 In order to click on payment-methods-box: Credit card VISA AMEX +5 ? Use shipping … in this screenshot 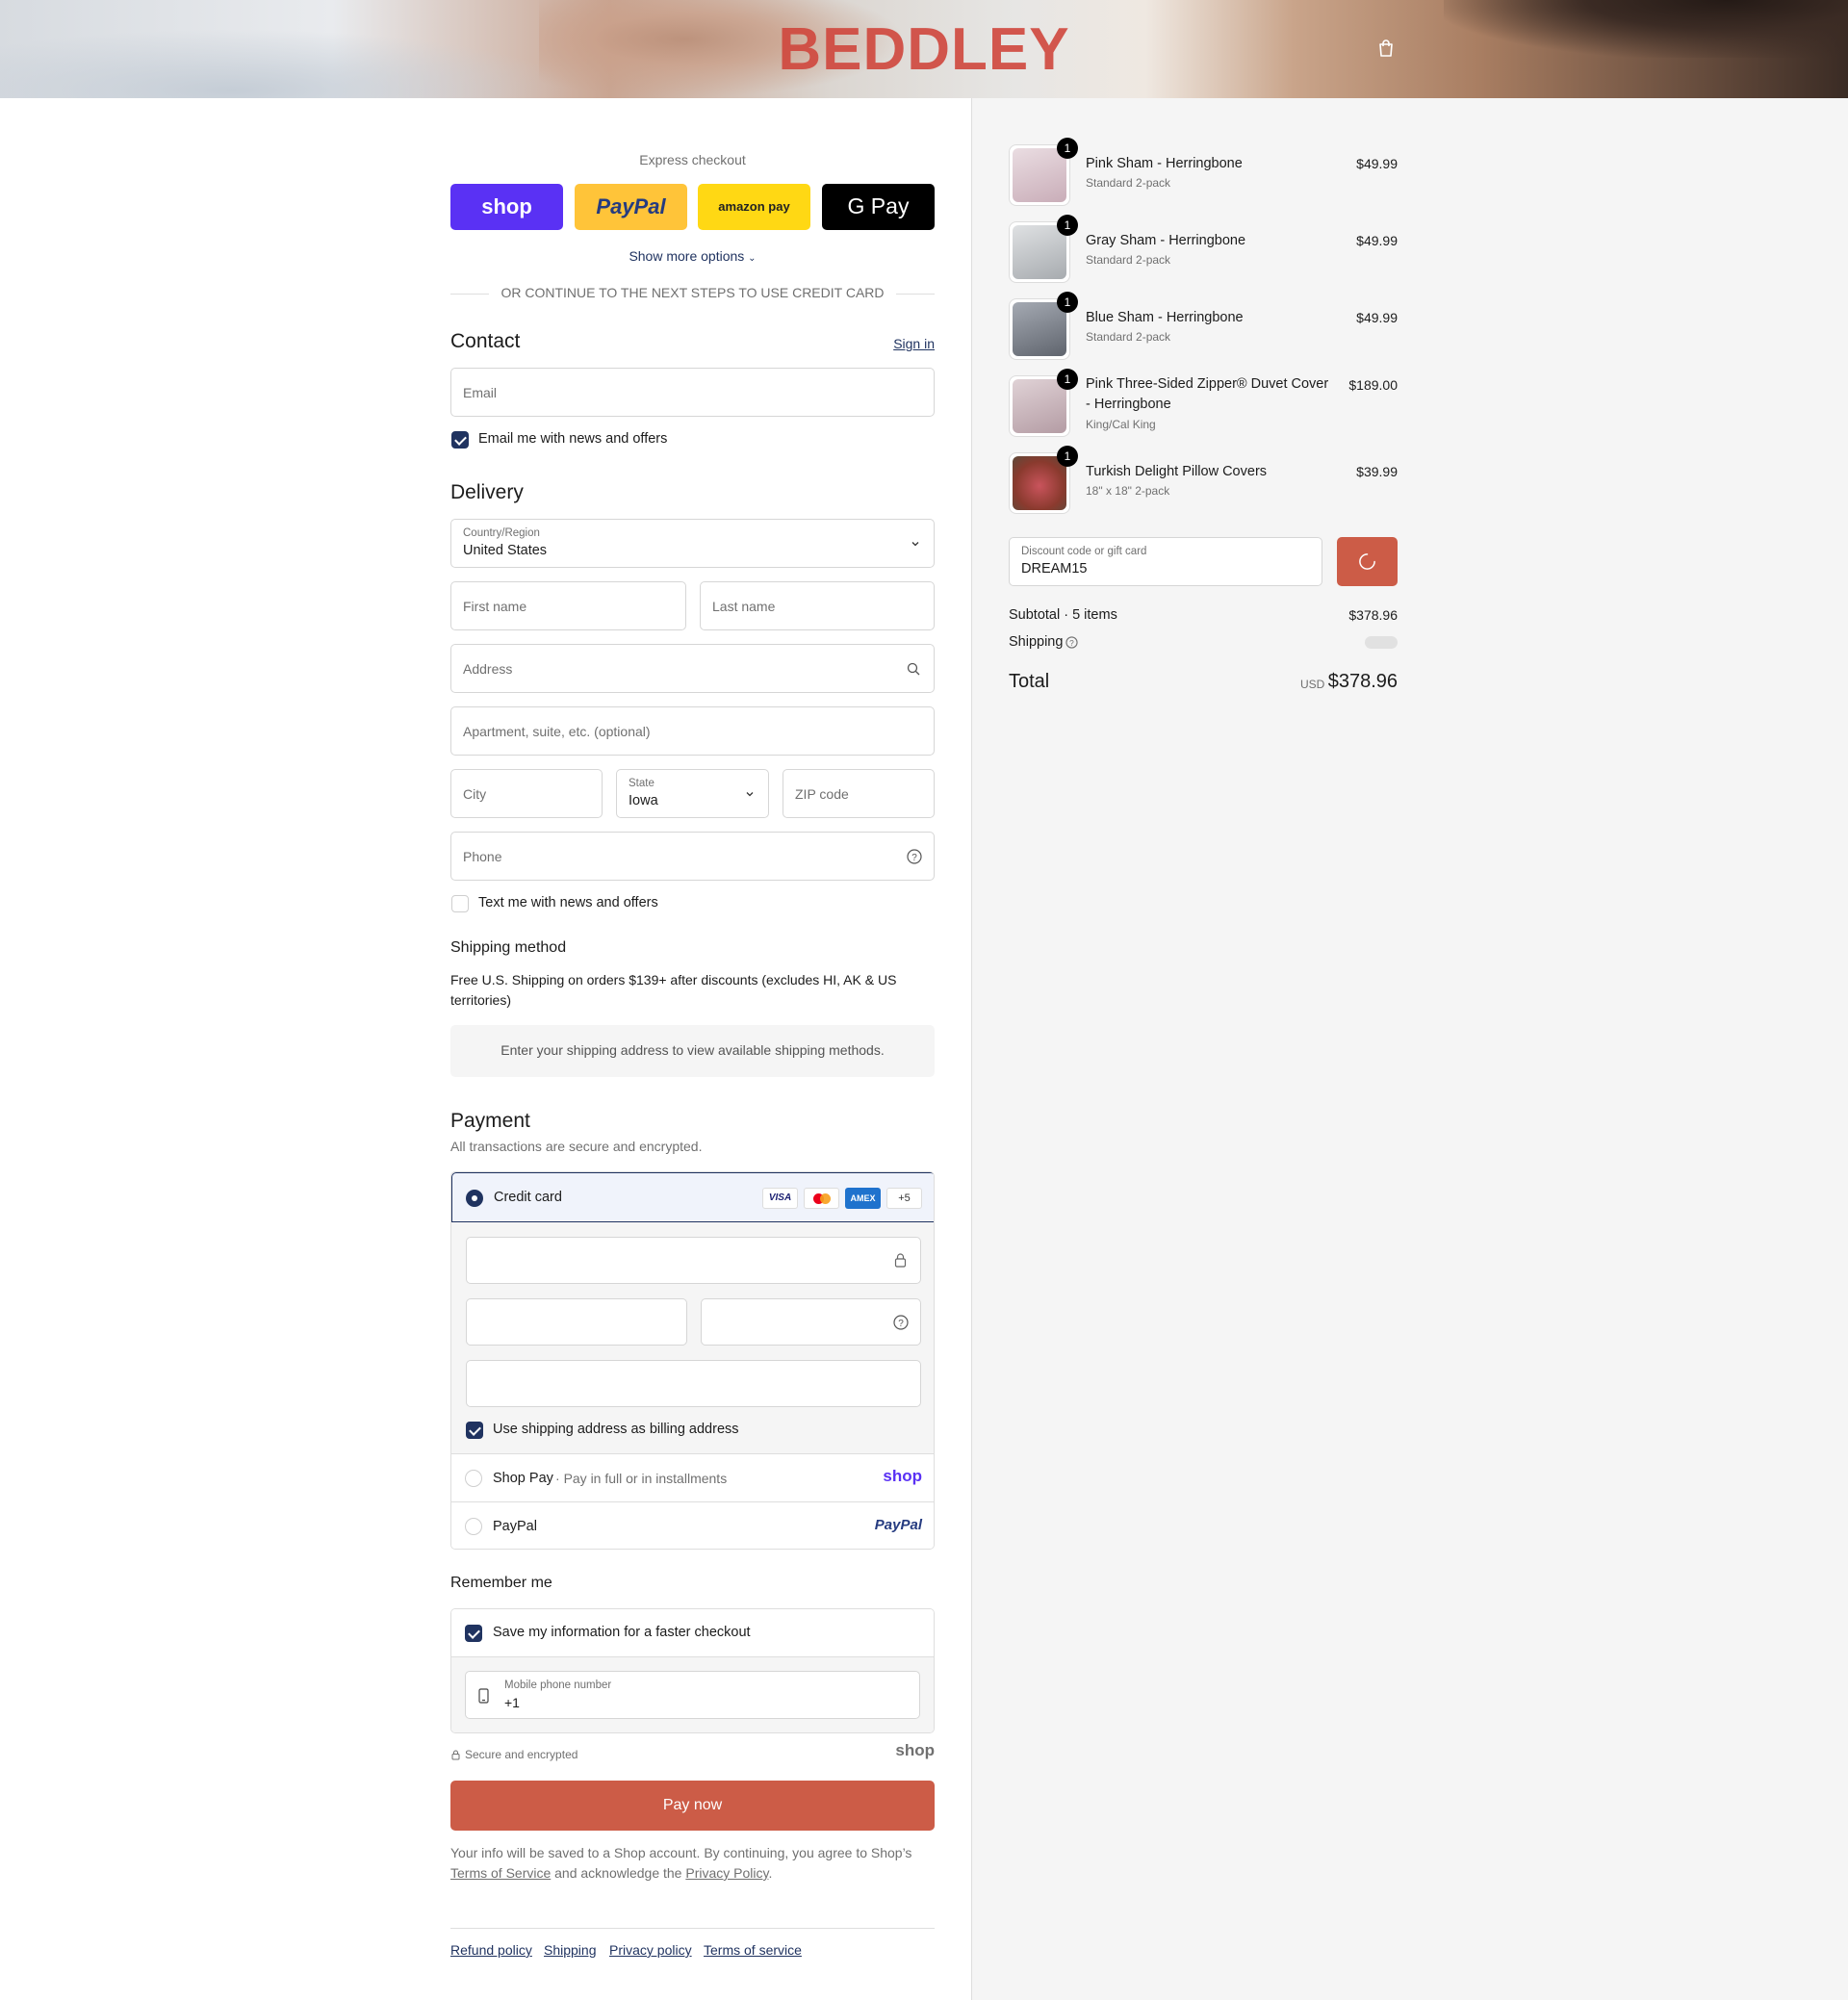, I will do `click(692, 1360)`.